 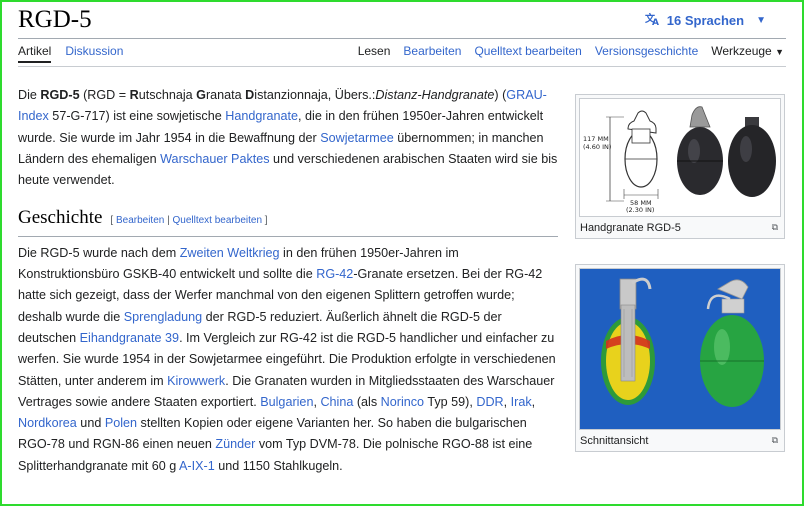 I want to click on text-run: und, so click(x=90, y=423).